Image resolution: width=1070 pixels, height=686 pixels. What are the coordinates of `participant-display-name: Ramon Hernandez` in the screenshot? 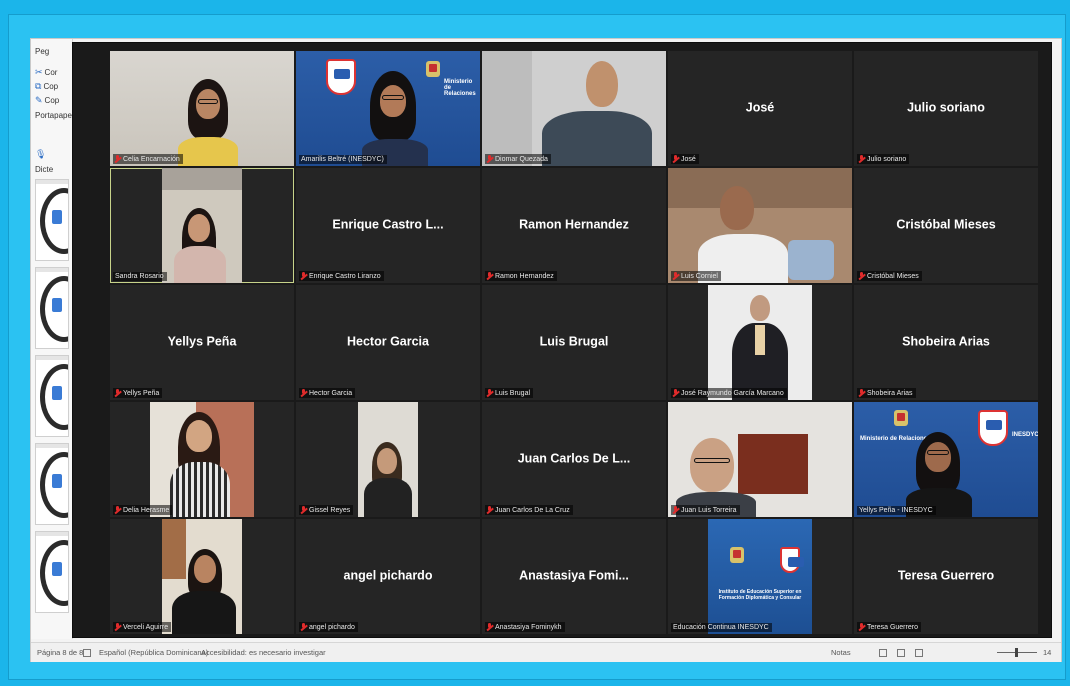 It's located at (574, 224).